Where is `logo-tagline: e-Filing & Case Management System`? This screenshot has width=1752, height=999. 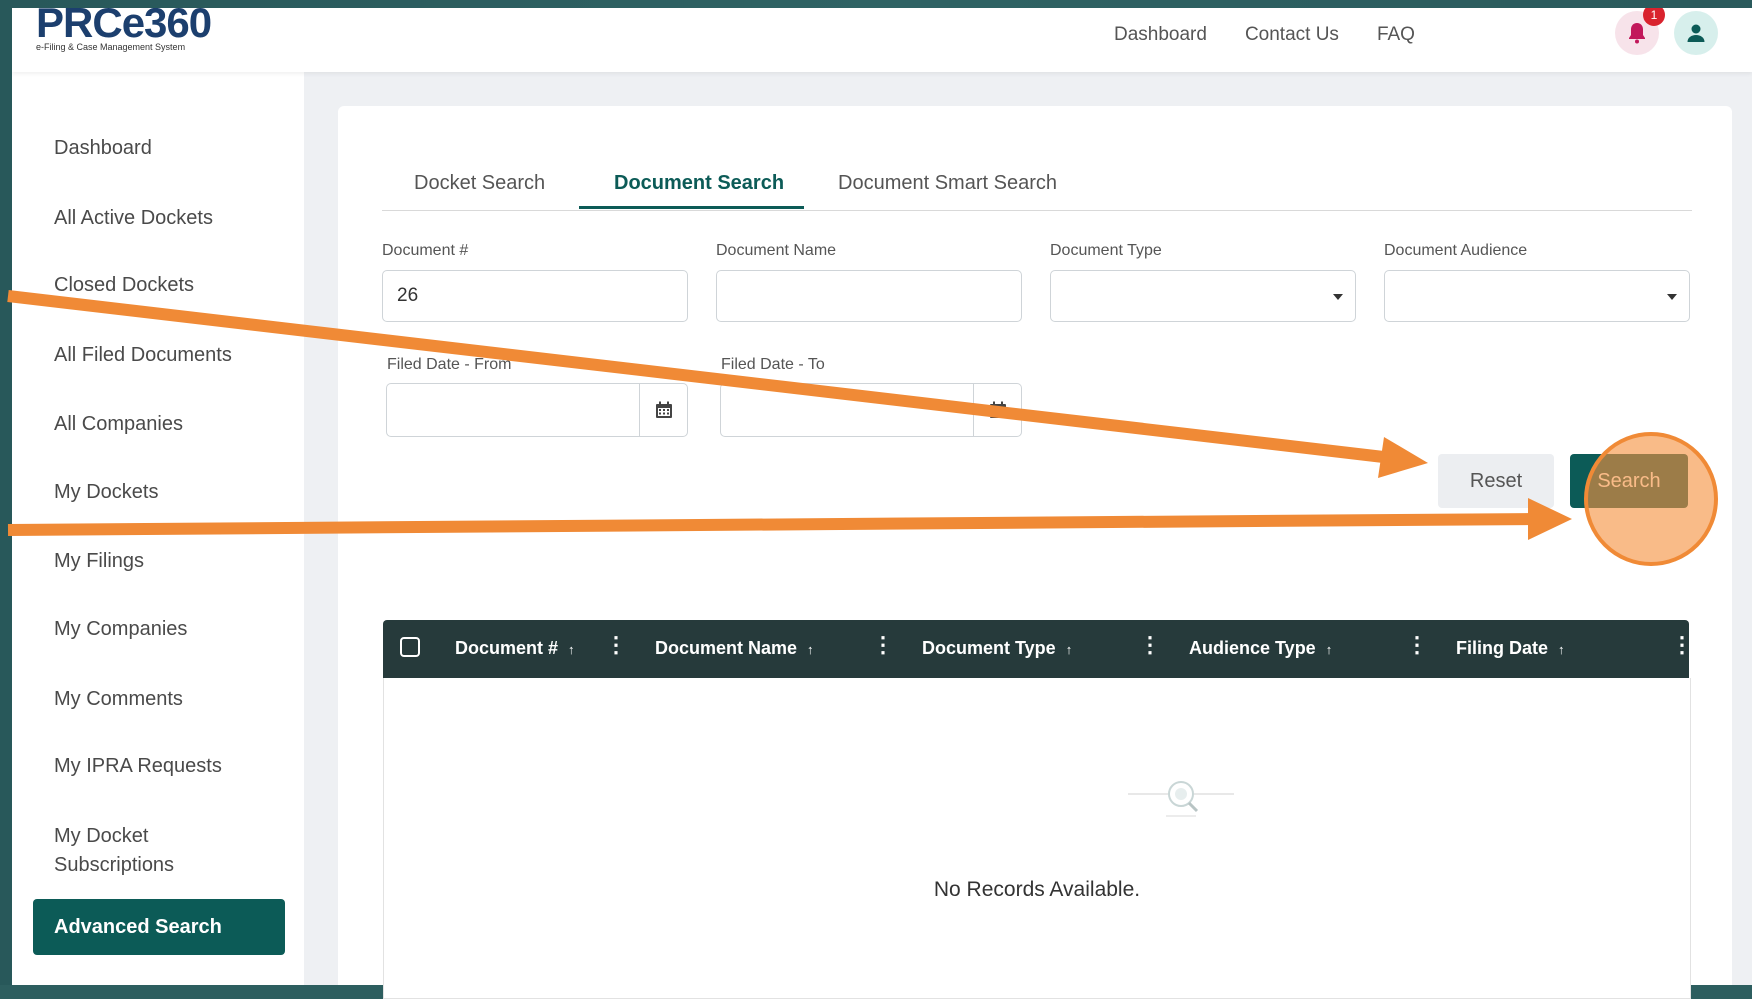
logo-tagline: e-Filing & Case Management System is located at coordinates (111, 47).